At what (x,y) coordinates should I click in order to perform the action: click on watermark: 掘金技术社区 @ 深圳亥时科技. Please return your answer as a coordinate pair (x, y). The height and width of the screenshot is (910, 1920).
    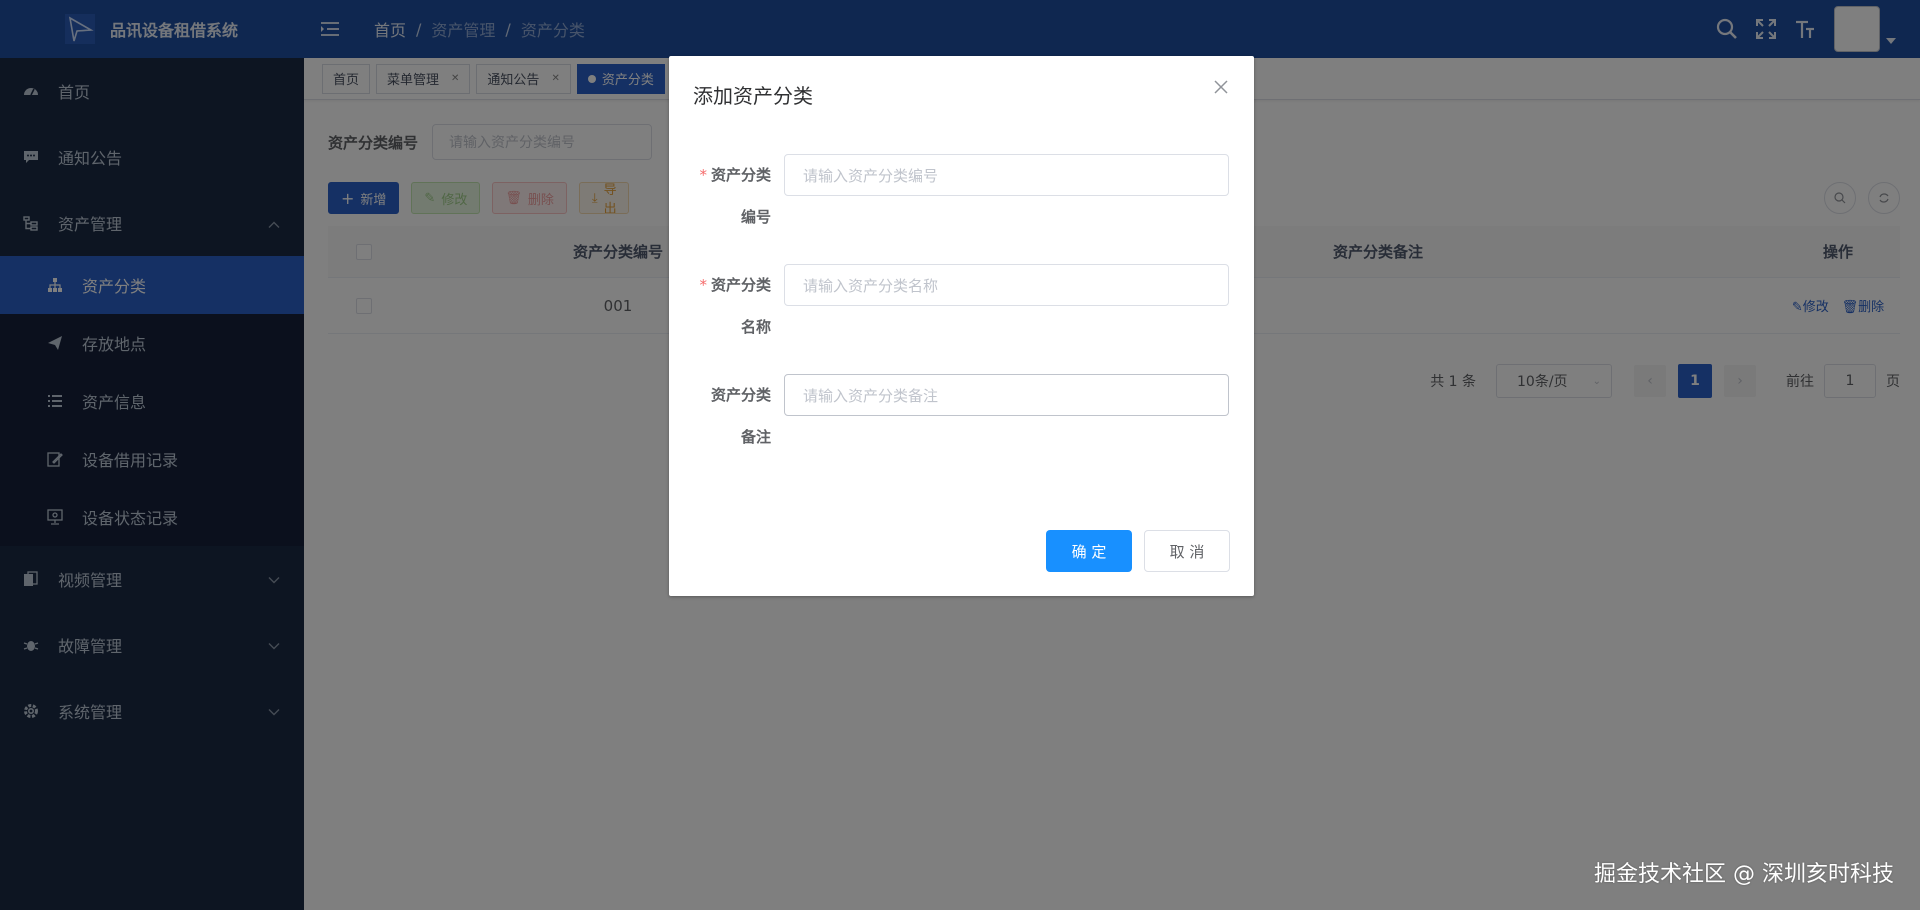
    Looking at the image, I should click on (1744, 874).